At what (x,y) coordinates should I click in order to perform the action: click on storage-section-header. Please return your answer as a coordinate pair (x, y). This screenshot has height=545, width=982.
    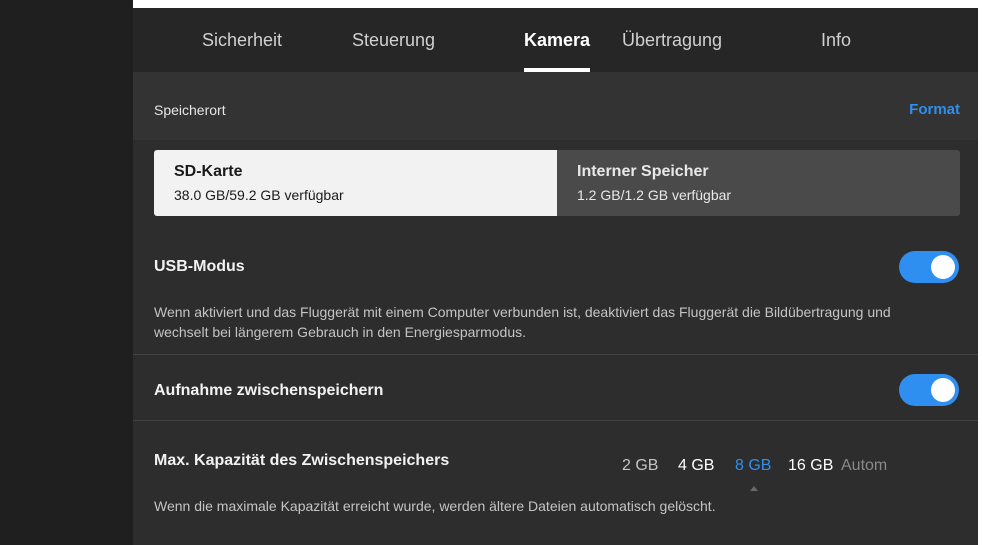
    Looking at the image, I should click on (555, 106).